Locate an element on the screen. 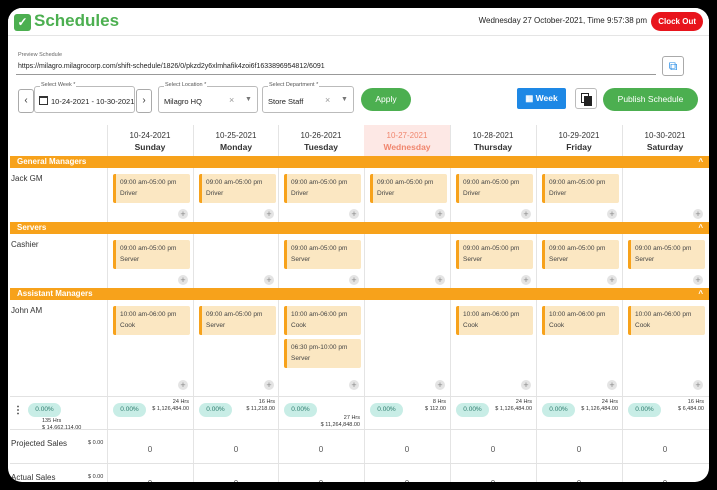 Image resolution: width=717 pixels, height=490 pixels. shift-role: Driver is located at coordinates (300, 193).